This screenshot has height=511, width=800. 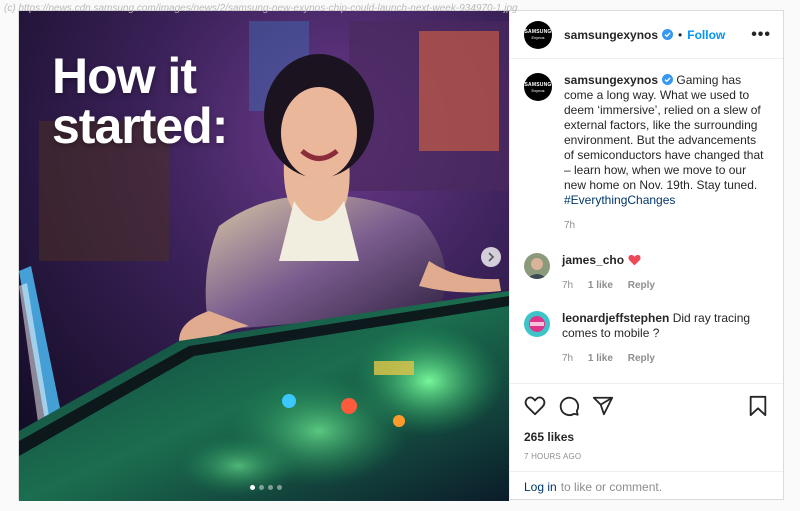 I want to click on post-timestamp: 7 HOURS AGO, so click(x=553, y=456).